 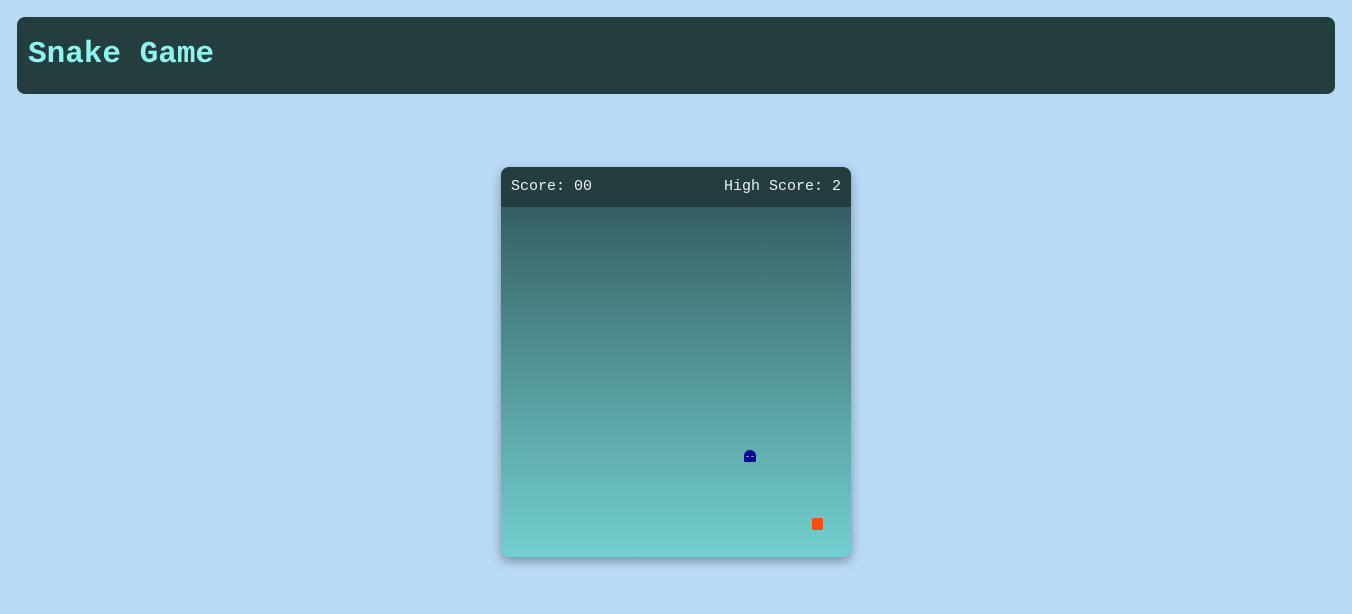 What do you see at coordinates (121, 54) in the screenshot?
I see `page-title: Snake Game` at bounding box center [121, 54].